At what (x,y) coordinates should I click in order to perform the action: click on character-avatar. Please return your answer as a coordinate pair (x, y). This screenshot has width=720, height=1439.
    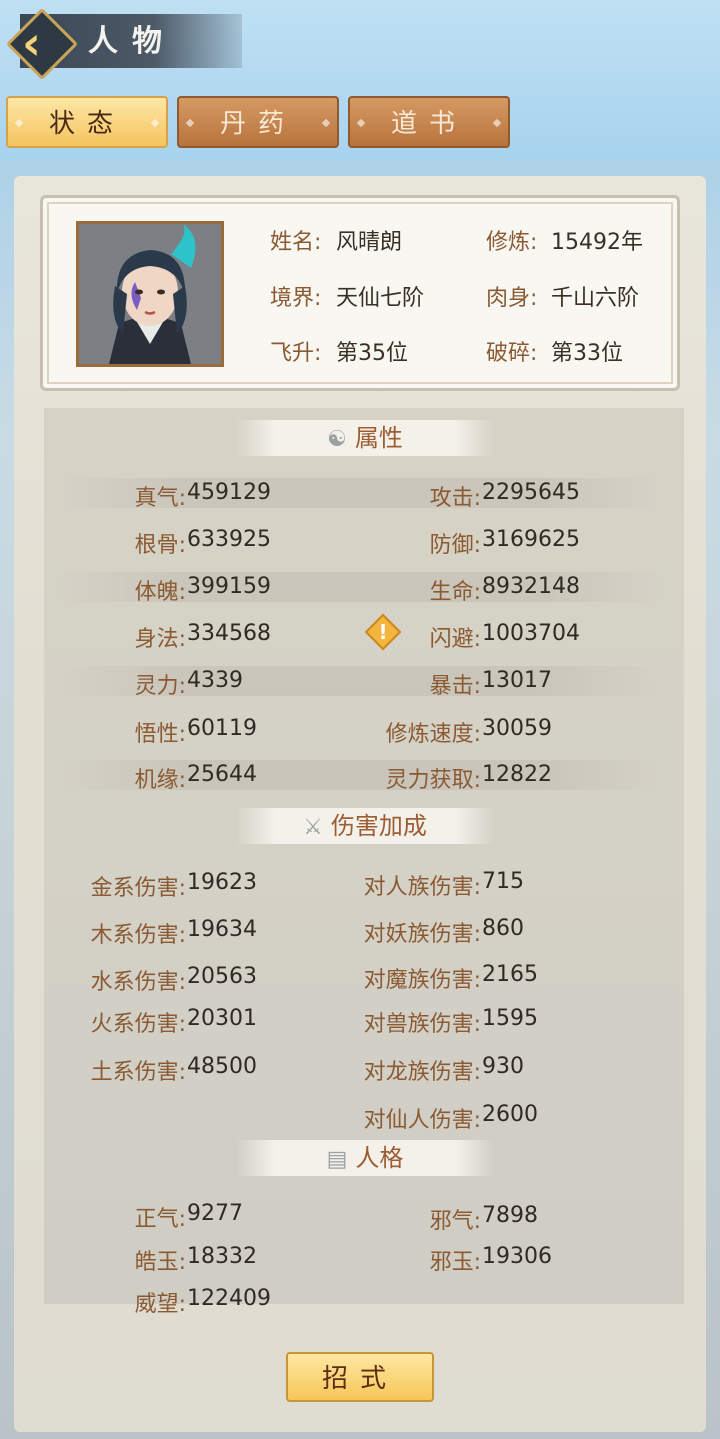
    Looking at the image, I should click on (150, 294).